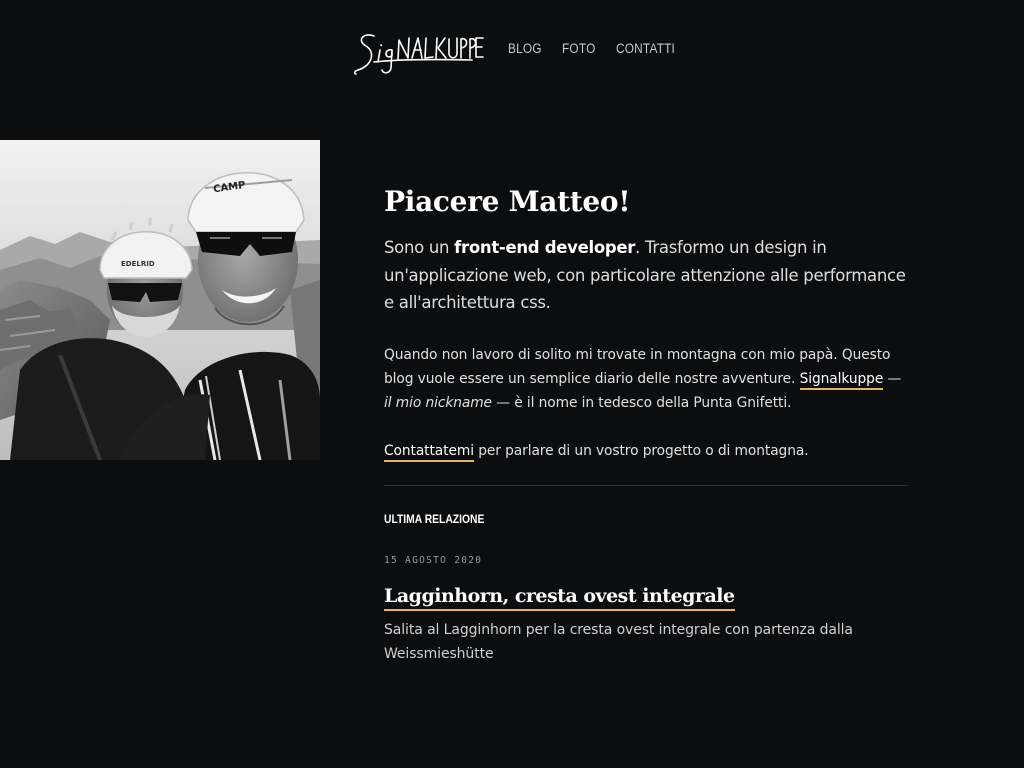 The width and height of the screenshot is (1024, 768). What do you see at coordinates (138, 264) in the screenshot?
I see `helmet-brand-left: EDELRID` at bounding box center [138, 264].